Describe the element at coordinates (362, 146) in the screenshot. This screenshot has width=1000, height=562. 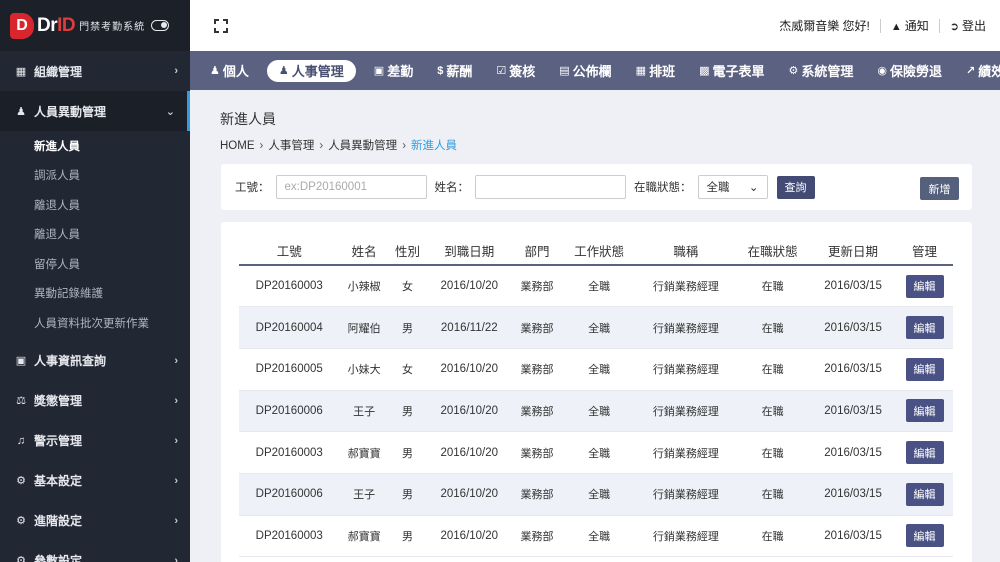
I see `breadcrumb-personnel-change: 人員異動管理` at that location.